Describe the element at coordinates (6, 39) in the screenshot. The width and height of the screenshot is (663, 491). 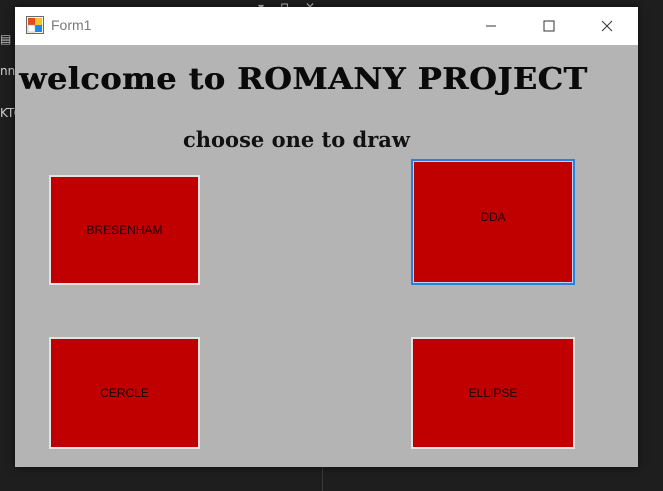
I see `background-icon: ▤` at that location.